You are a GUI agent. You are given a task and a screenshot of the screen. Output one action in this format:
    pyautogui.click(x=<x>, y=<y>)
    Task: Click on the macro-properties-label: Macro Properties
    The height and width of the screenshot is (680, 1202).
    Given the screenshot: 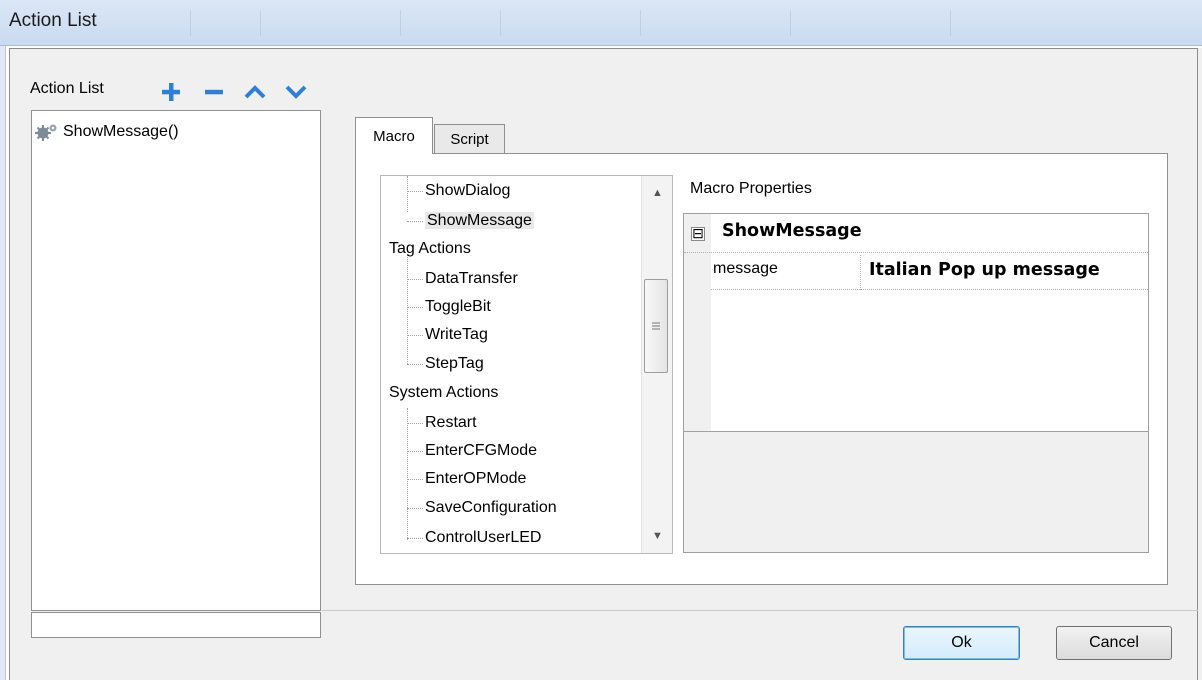 What is the action you would take?
    pyautogui.click(x=751, y=188)
    